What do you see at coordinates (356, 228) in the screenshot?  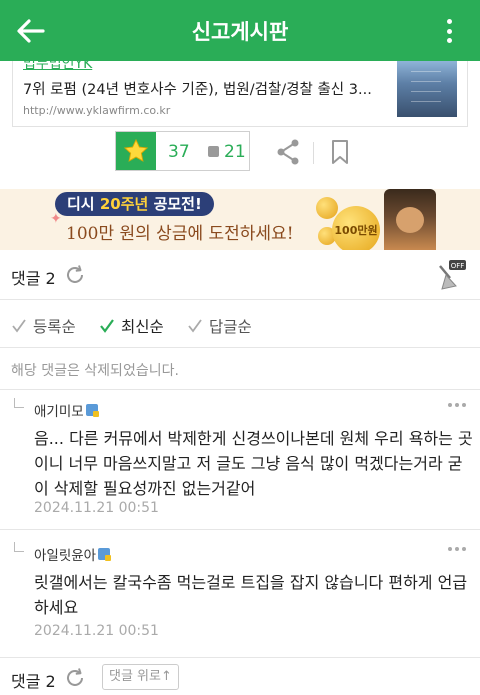 I see `prize-coin: 100만원` at bounding box center [356, 228].